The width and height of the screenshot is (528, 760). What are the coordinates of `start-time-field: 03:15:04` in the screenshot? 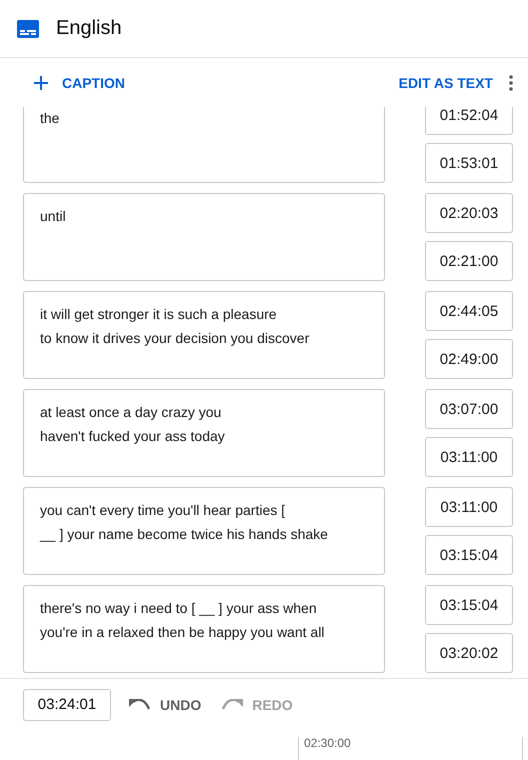 It's located at (469, 605).